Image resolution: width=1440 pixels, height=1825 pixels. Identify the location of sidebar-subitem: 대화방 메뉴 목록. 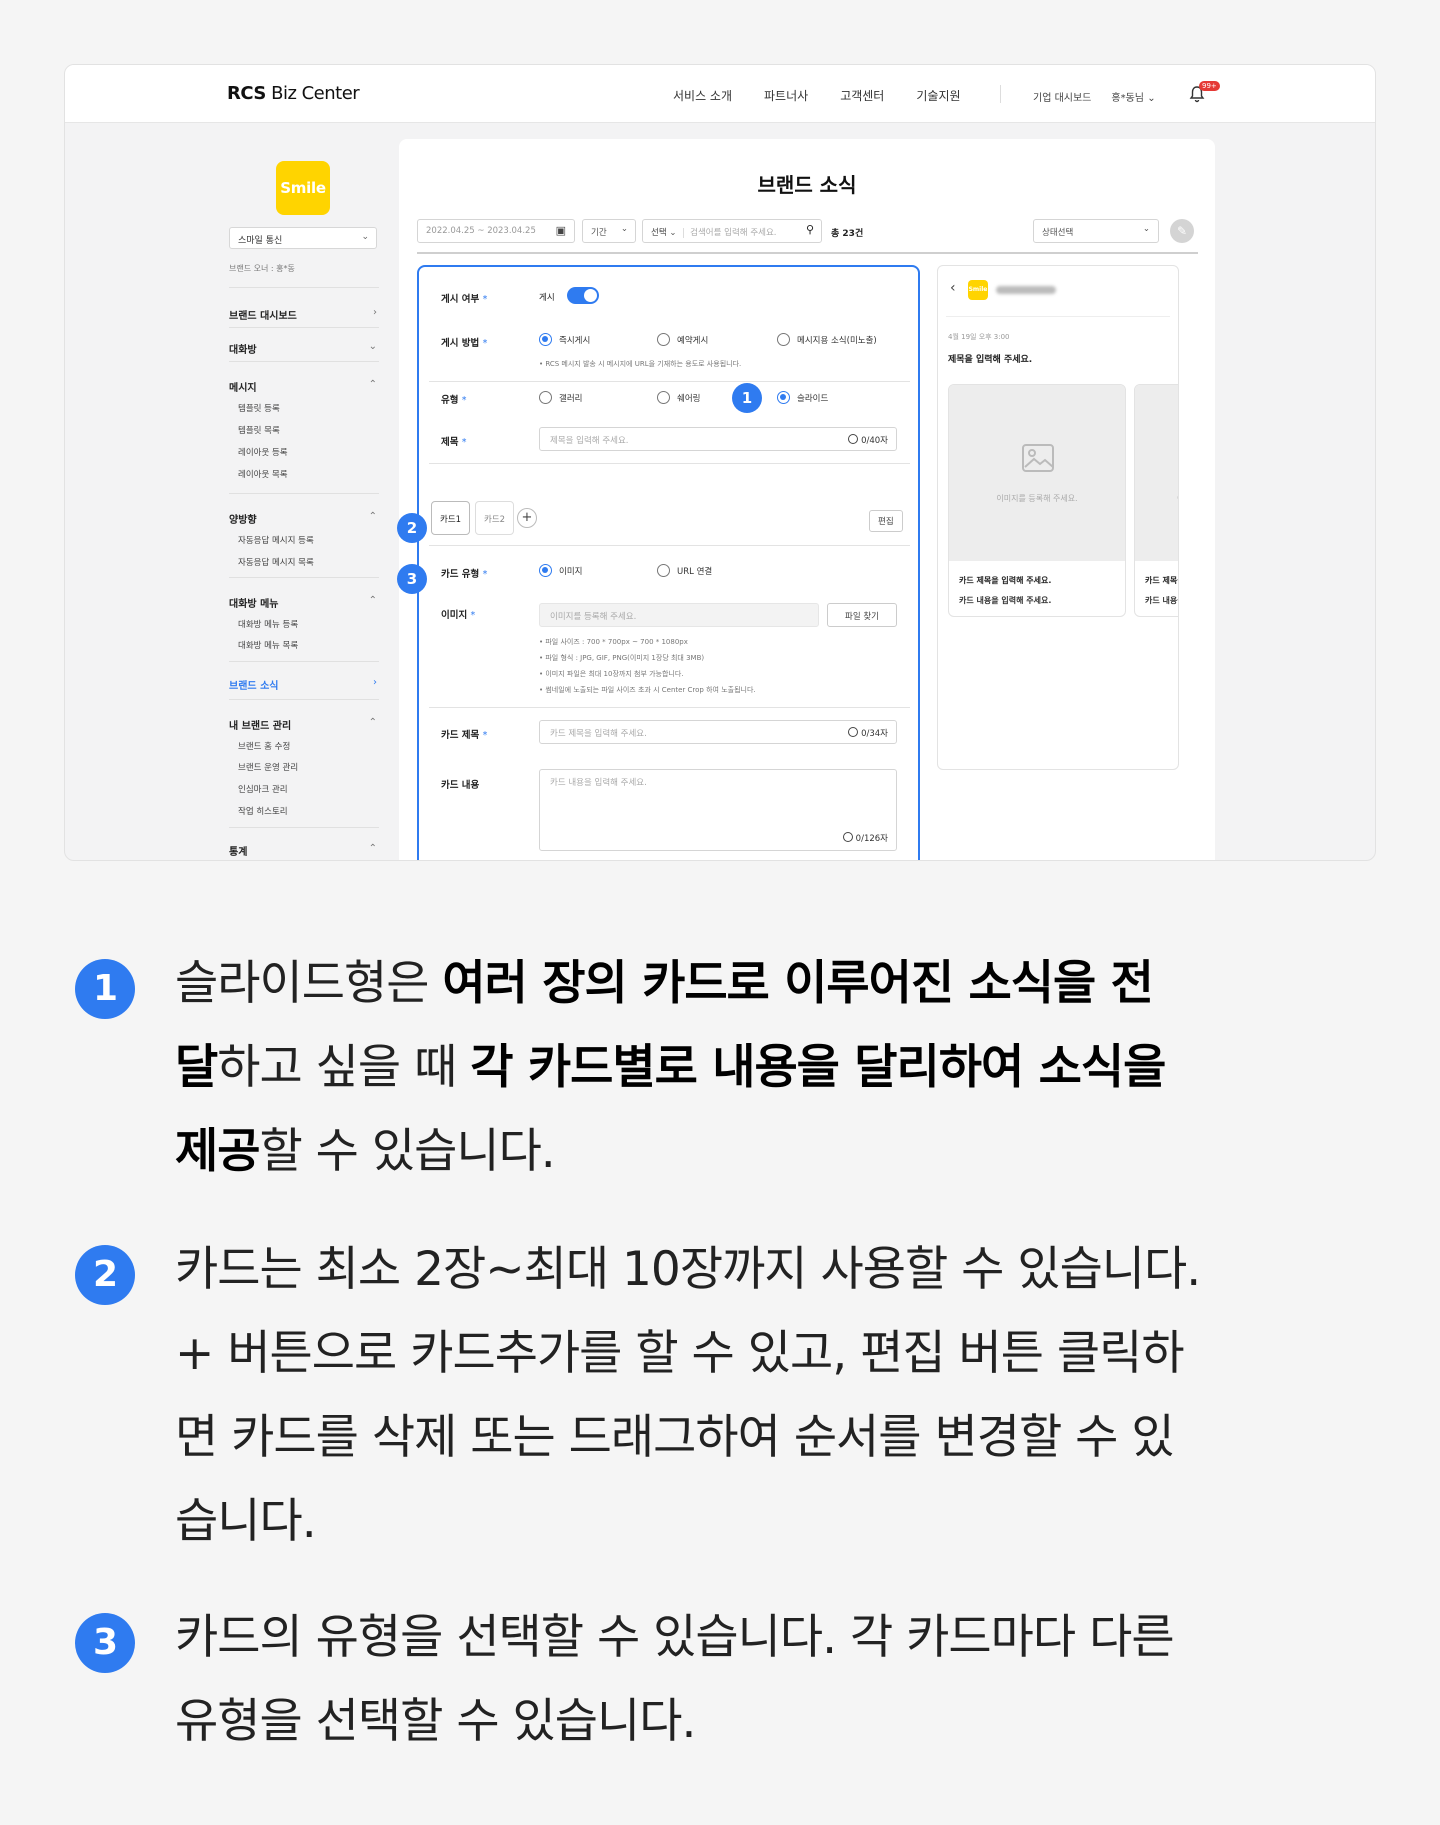
(268, 645).